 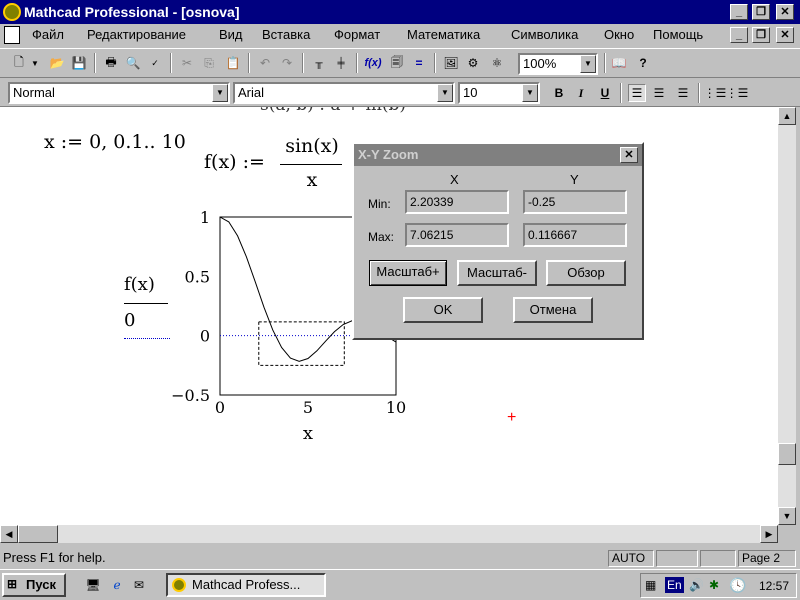 What do you see at coordinates (41, 584) in the screenshot?
I see `start-label: Пуск` at bounding box center [41, 584].